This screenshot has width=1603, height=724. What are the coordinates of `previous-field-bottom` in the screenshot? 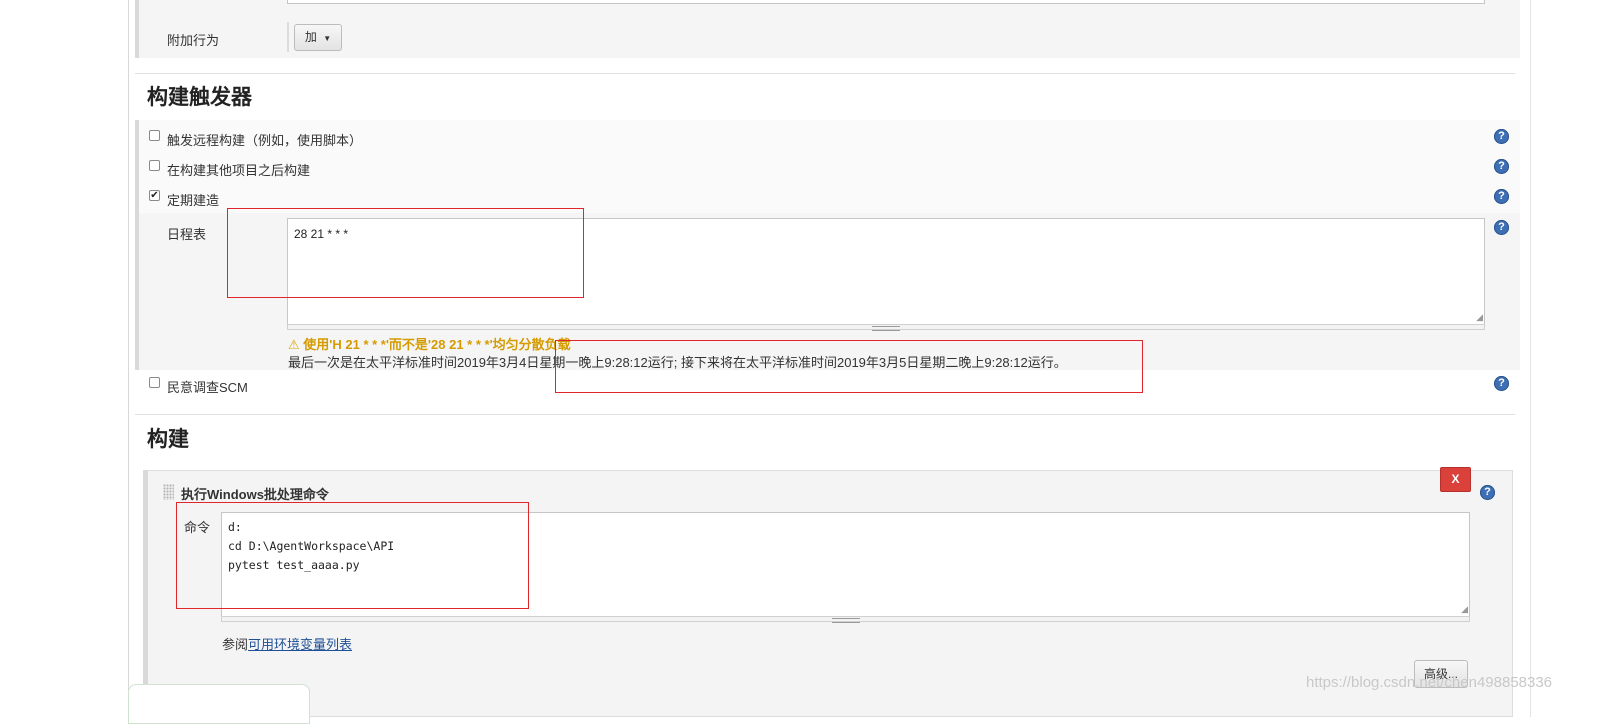 It's located at (886, 2).